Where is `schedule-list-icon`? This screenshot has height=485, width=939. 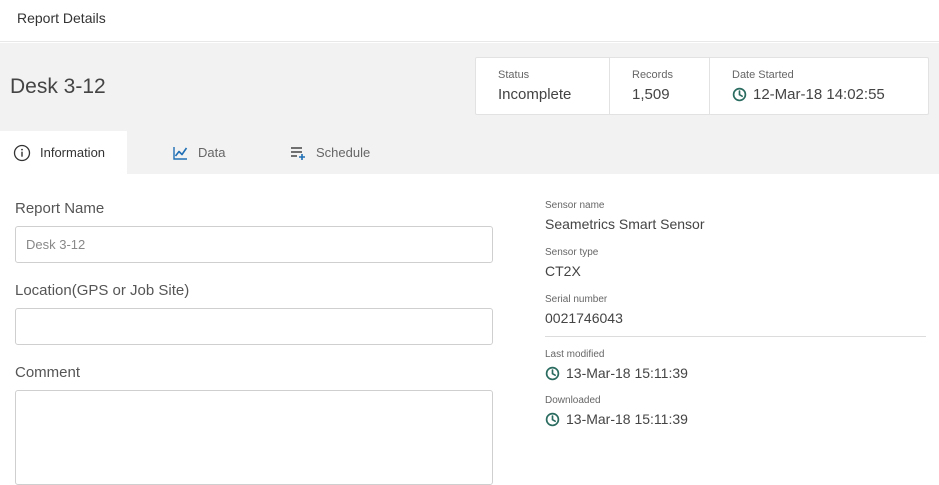 schedule-list-icon is located at coordinates (298, 153).